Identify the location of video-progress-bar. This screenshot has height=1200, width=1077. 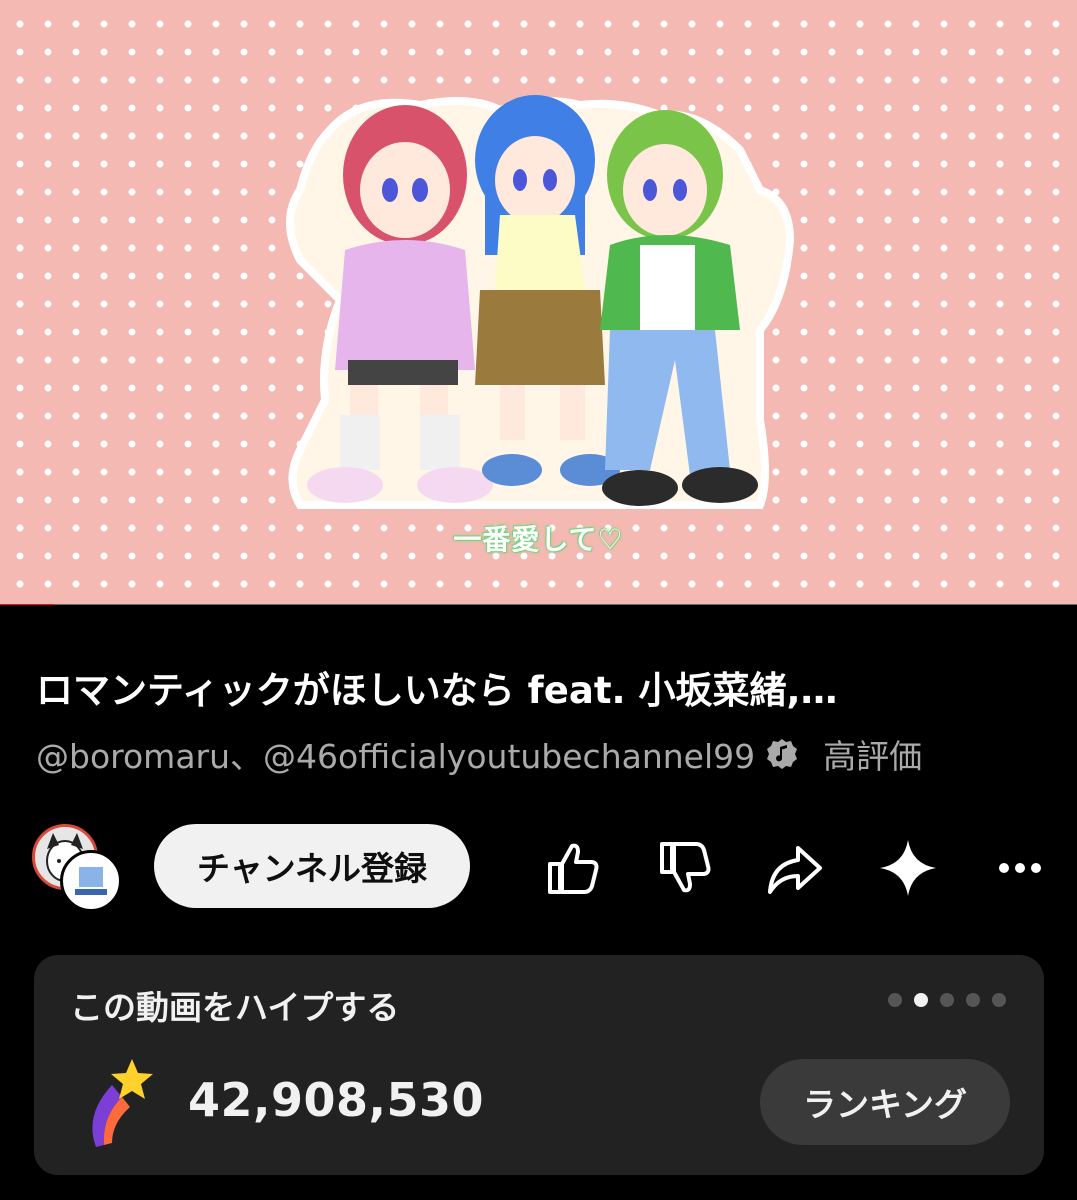
(538, 604).